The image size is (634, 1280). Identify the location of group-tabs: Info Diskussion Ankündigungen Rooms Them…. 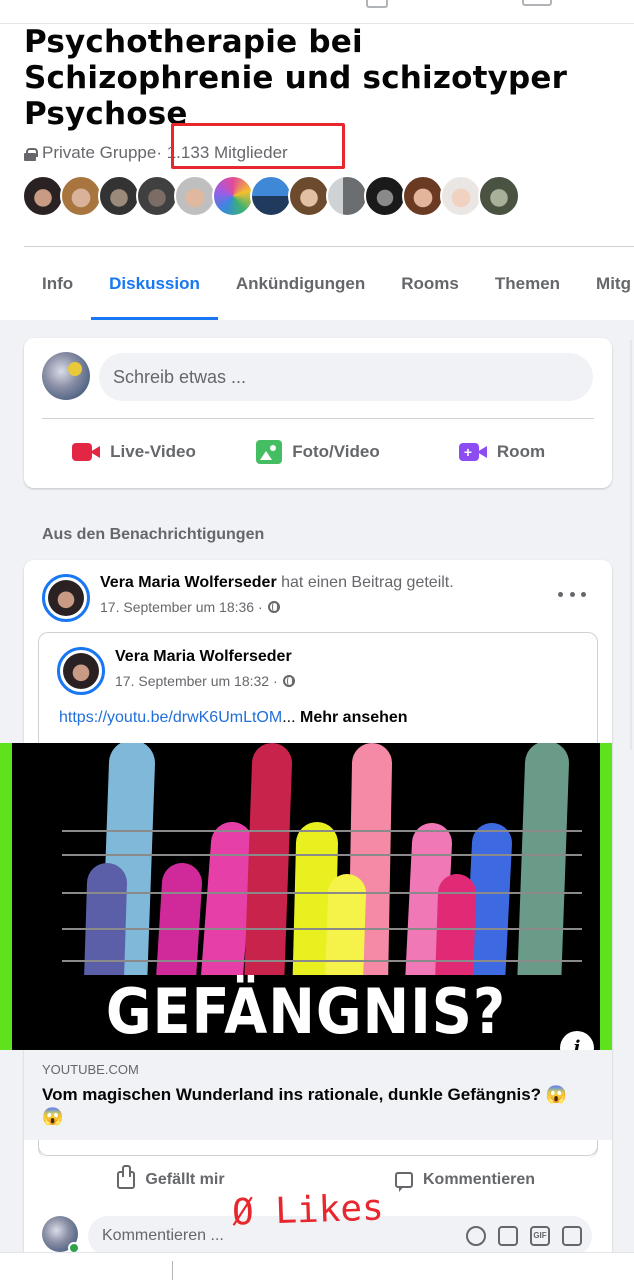
(329, 284).